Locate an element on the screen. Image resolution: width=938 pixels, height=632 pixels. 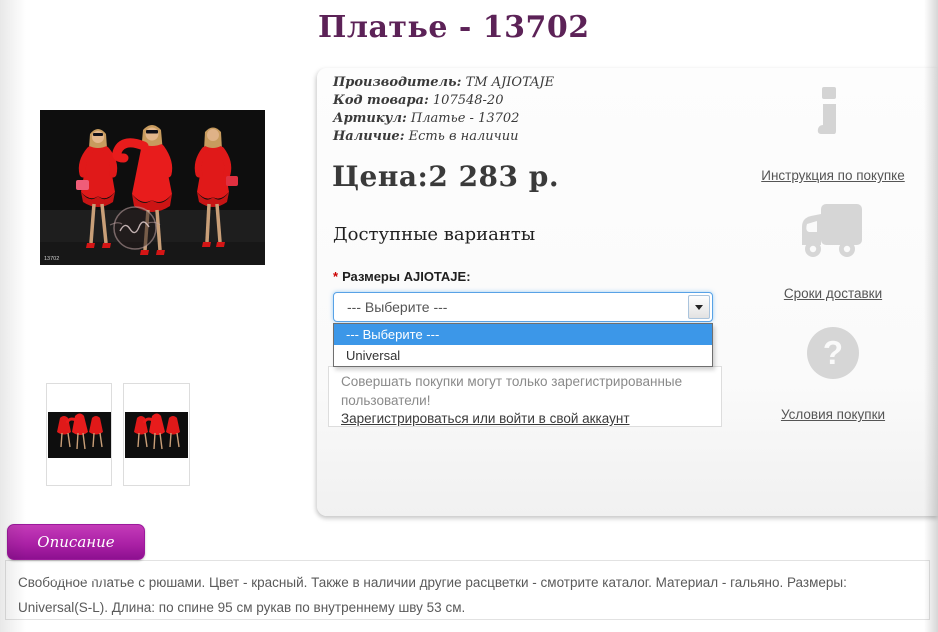
available-variants-heading: Доступные варианты is located at coordinates (434, 234).